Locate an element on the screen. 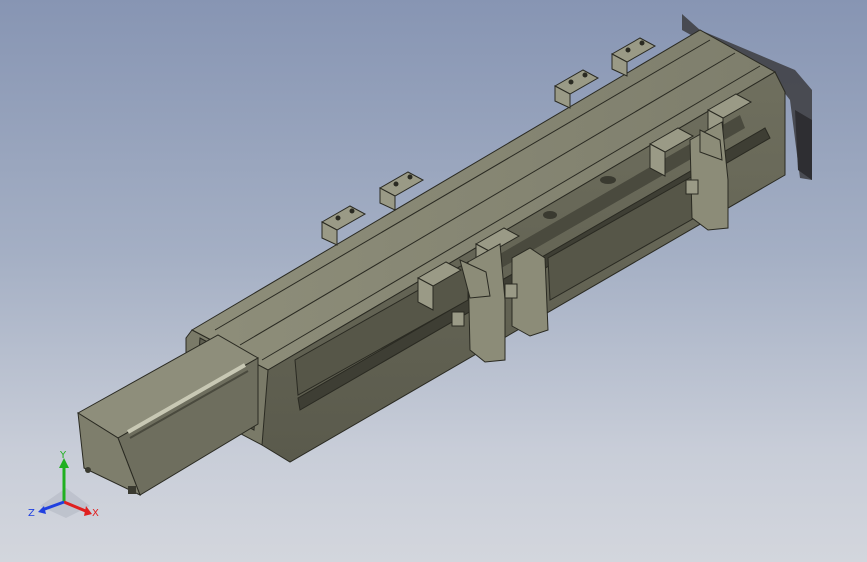  y-axis-label: Y is located at coordinates (63, 455).